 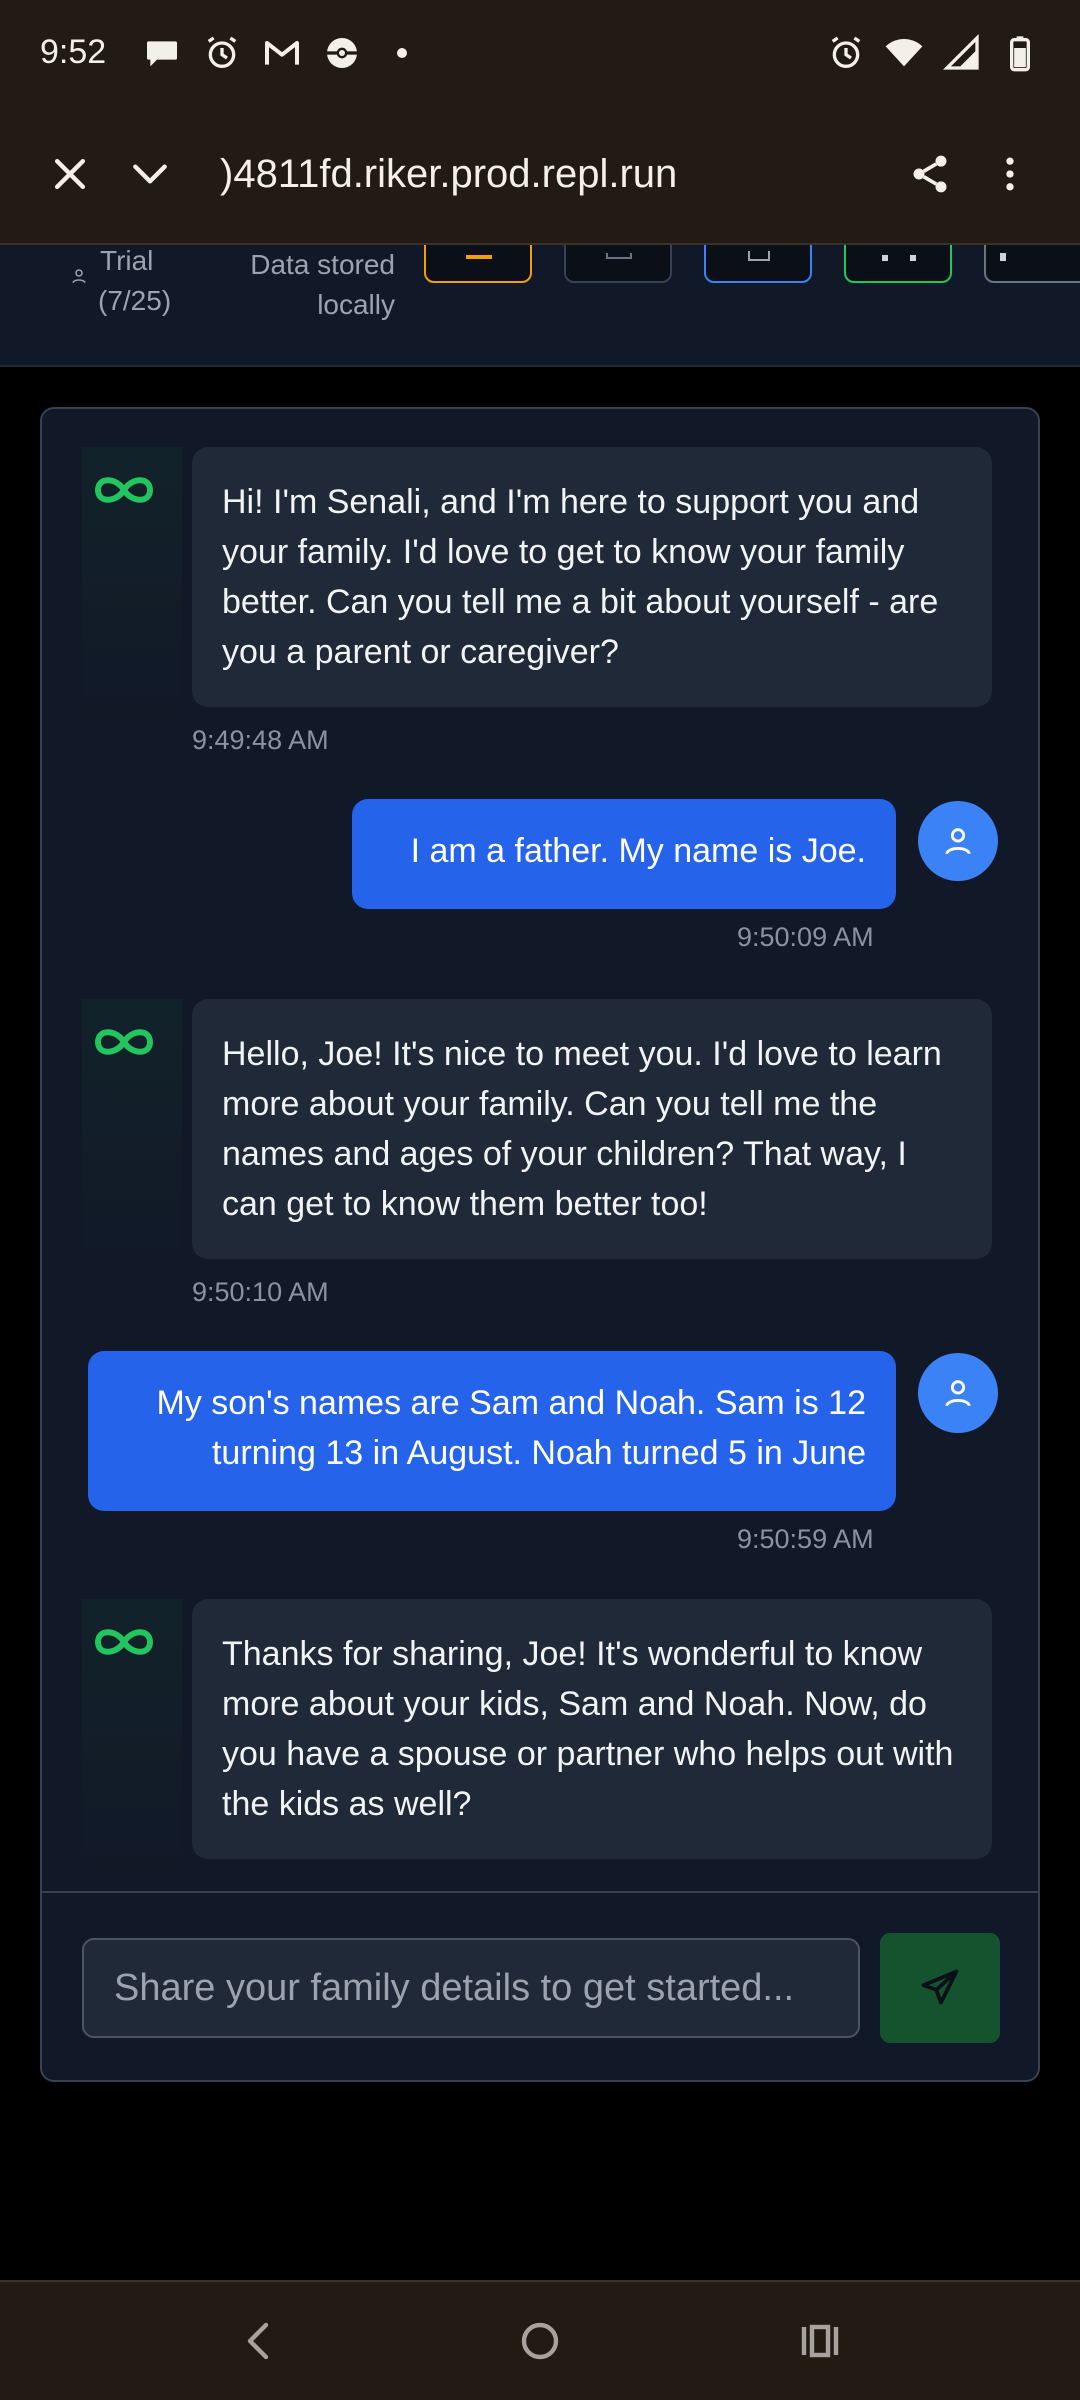 I want to click on share-button, so click(x=930, y=174).